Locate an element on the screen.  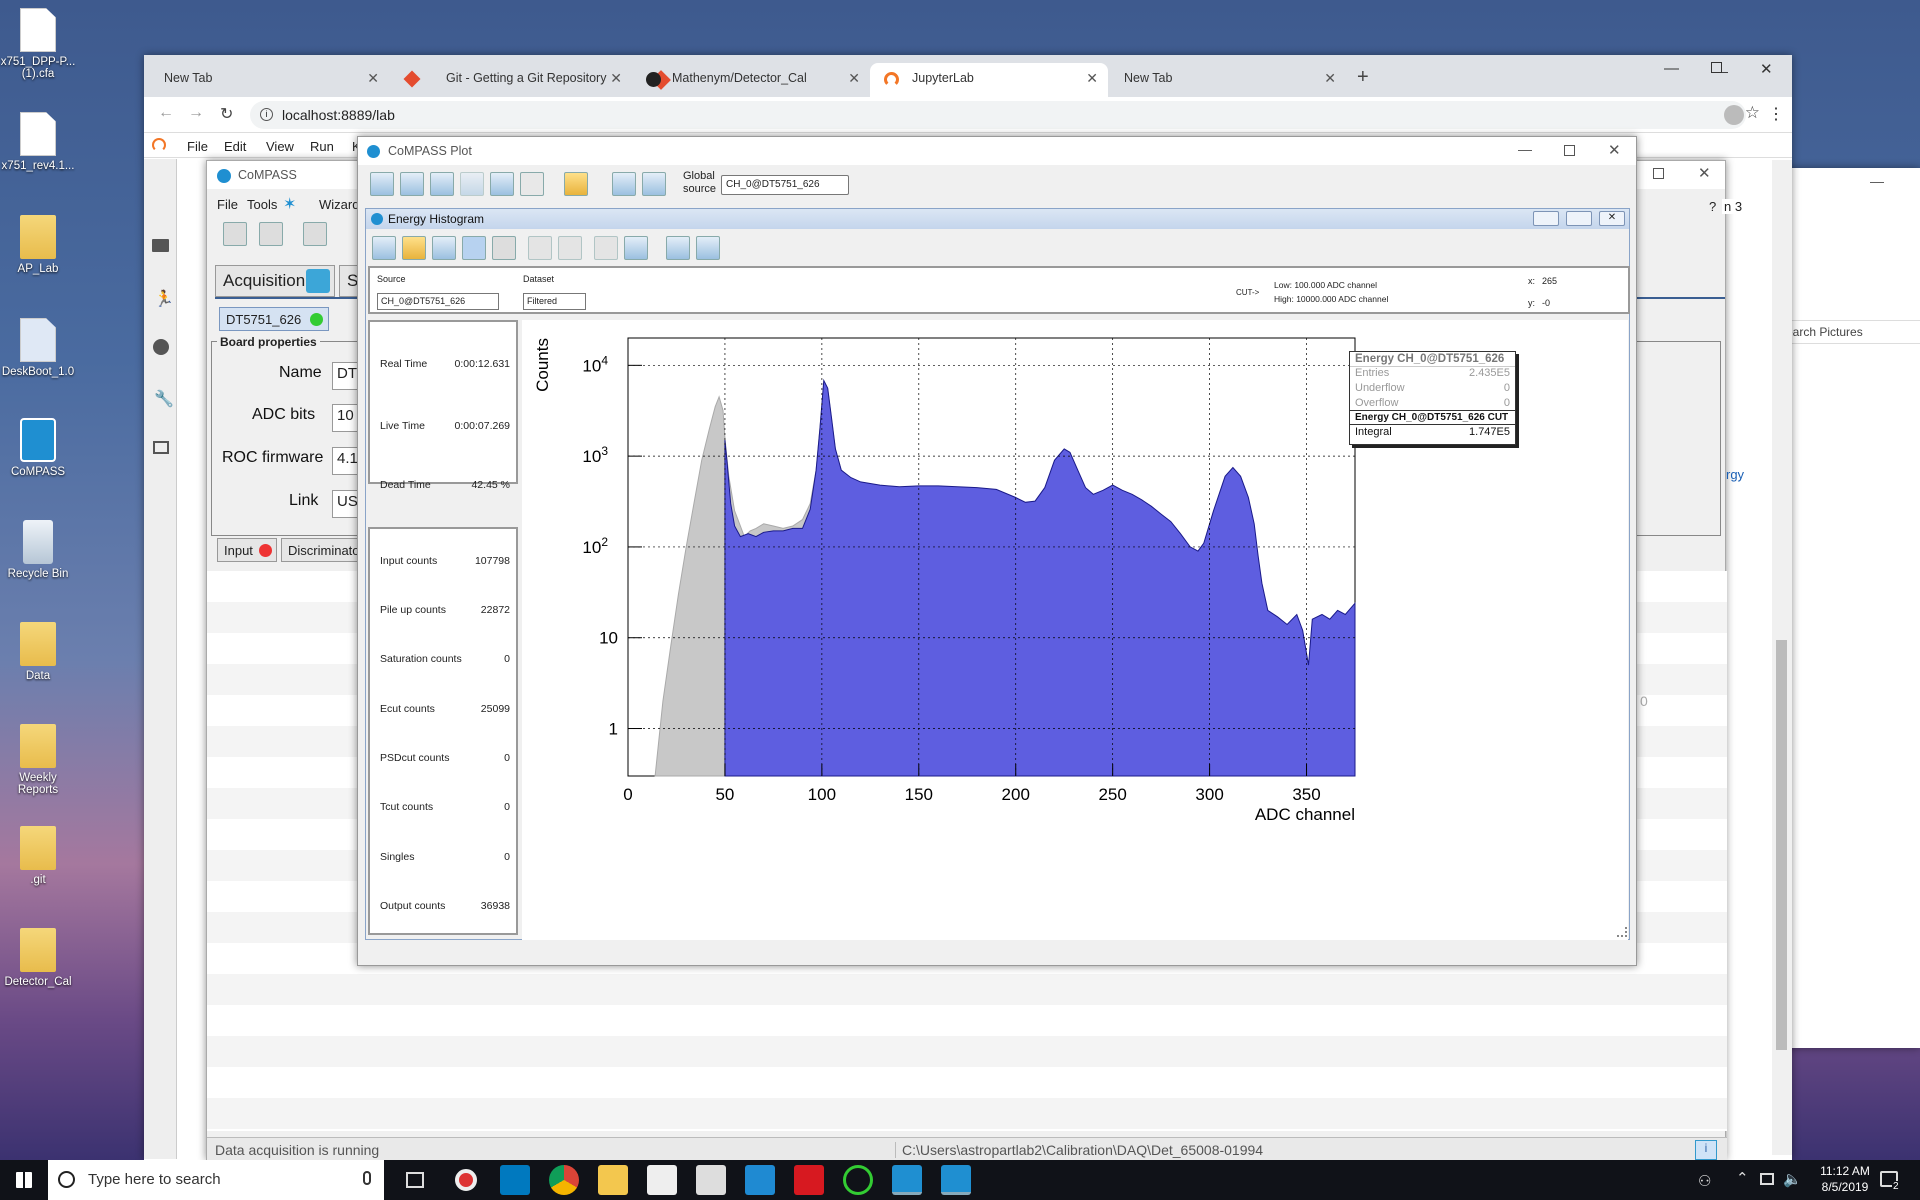
store-icon is located at coordinates (662, 1180).